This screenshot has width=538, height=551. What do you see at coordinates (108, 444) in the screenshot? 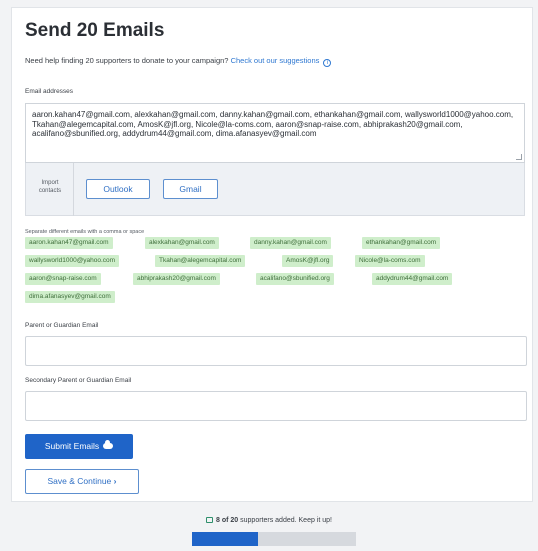
I see `cloud-upload-icon` at bounding box center [108, 444].